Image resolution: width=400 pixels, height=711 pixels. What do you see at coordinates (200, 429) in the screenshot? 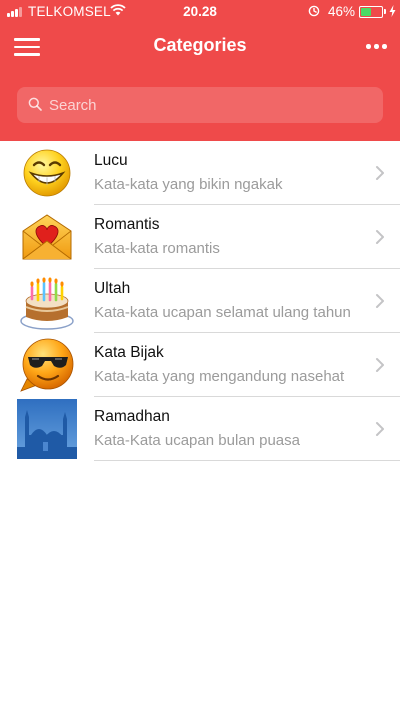
I see `list-item-ramadhan: Ramadhan Kata-Kata ucapan bulan puasa` at bounding box center [200, 429].